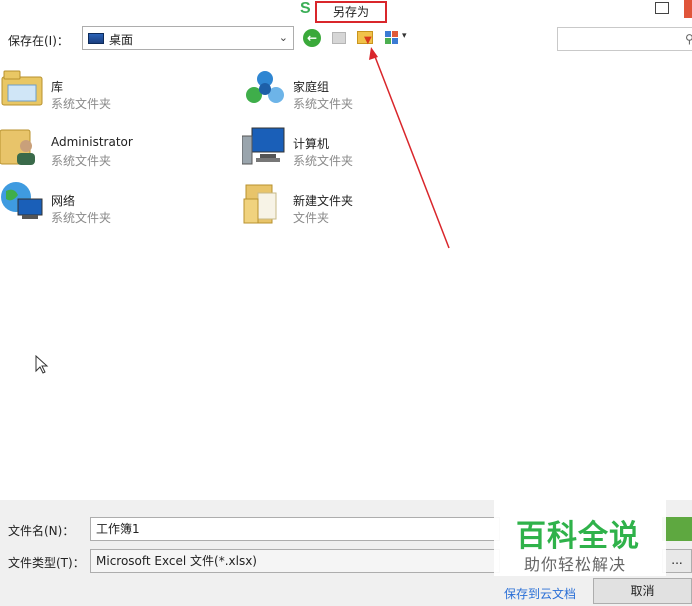  What do you see at coordinates (357, 203) in the screenshot?
I see `file-item-new-folder: 新建文件夹 文件夹` at bounding box center [357, 203].